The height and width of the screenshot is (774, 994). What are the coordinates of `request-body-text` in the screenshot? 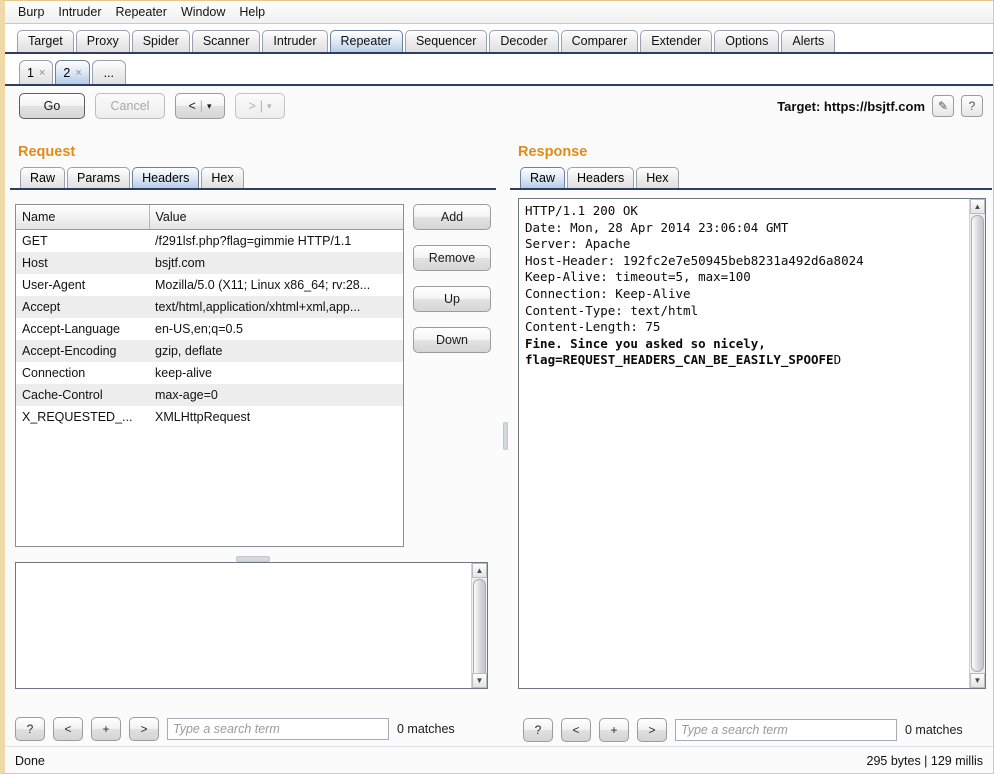 It's located at (251, 567).